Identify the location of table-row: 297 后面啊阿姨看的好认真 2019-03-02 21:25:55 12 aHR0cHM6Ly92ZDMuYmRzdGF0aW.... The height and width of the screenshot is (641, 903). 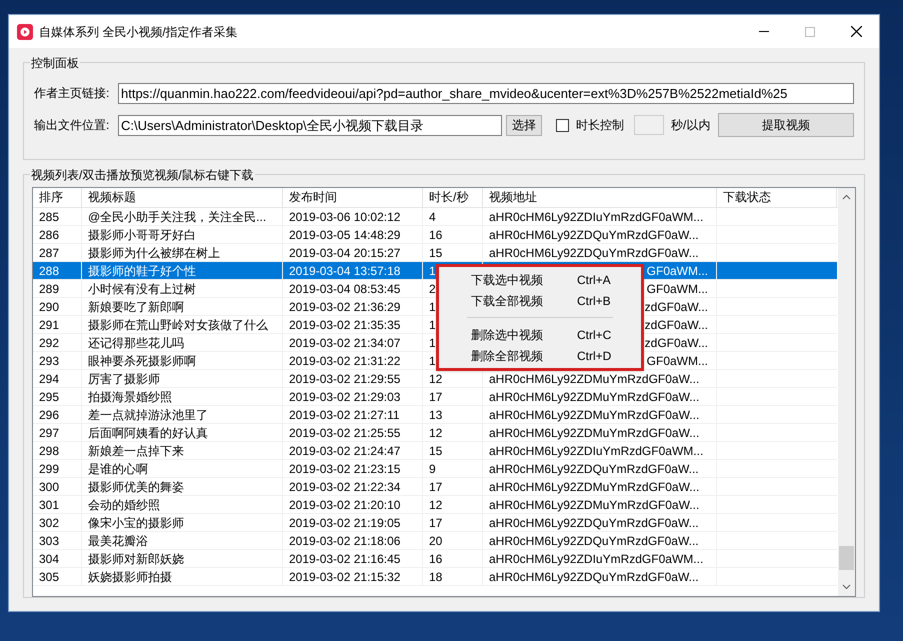
(435, 433).